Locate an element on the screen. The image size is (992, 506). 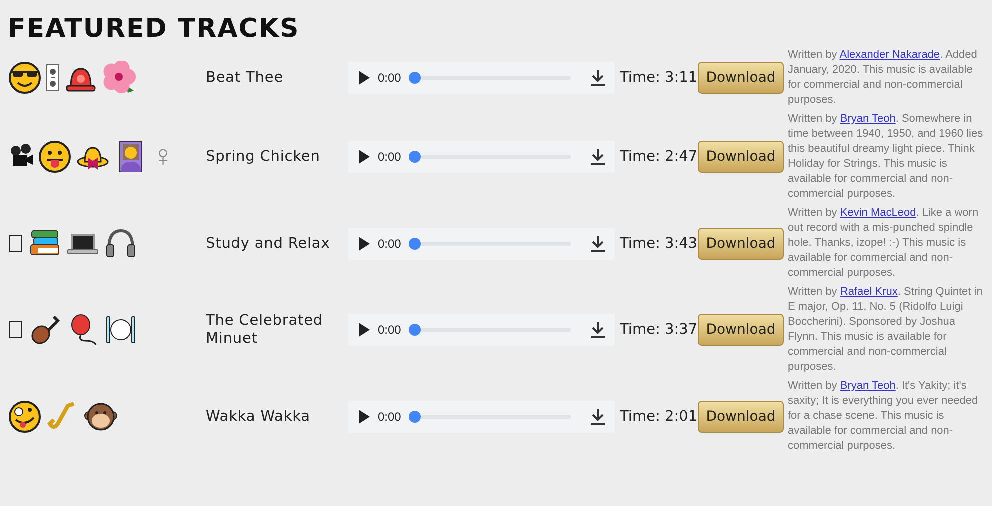
page-title: FEATURED TRACKS is located at coordinates (154, 29).